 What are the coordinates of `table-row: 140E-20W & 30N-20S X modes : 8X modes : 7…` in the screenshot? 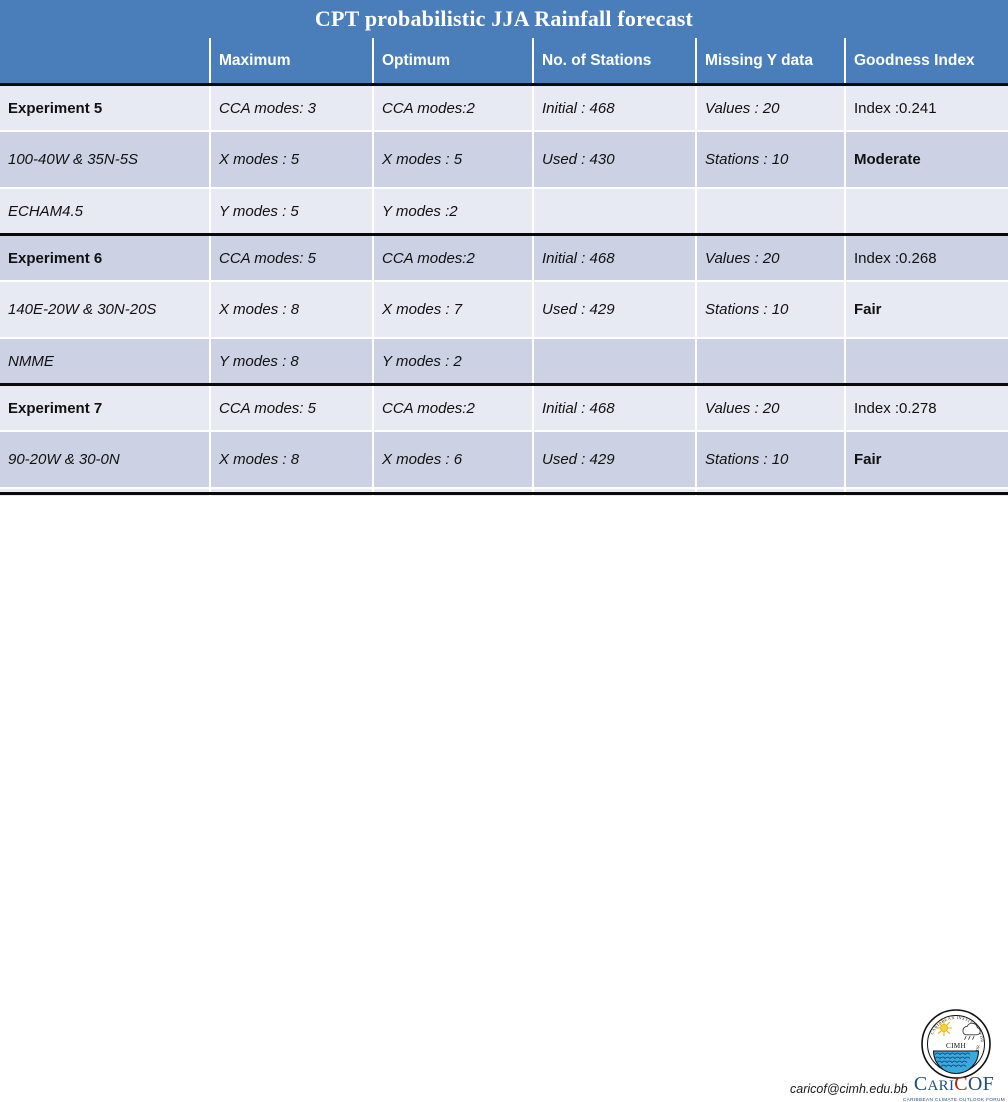 It's located at (504, 310).